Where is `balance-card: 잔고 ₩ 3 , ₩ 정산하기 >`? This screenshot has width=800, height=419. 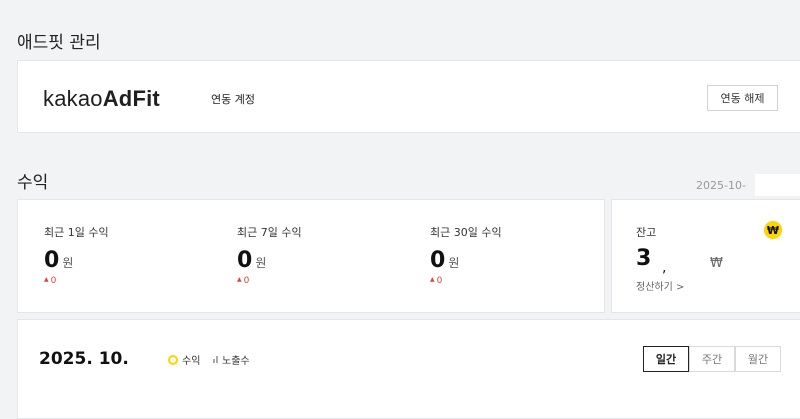
balance-card: 잔고 ₩ 3 , ₩ 정산하기 > is located at coordinates (705, 256).